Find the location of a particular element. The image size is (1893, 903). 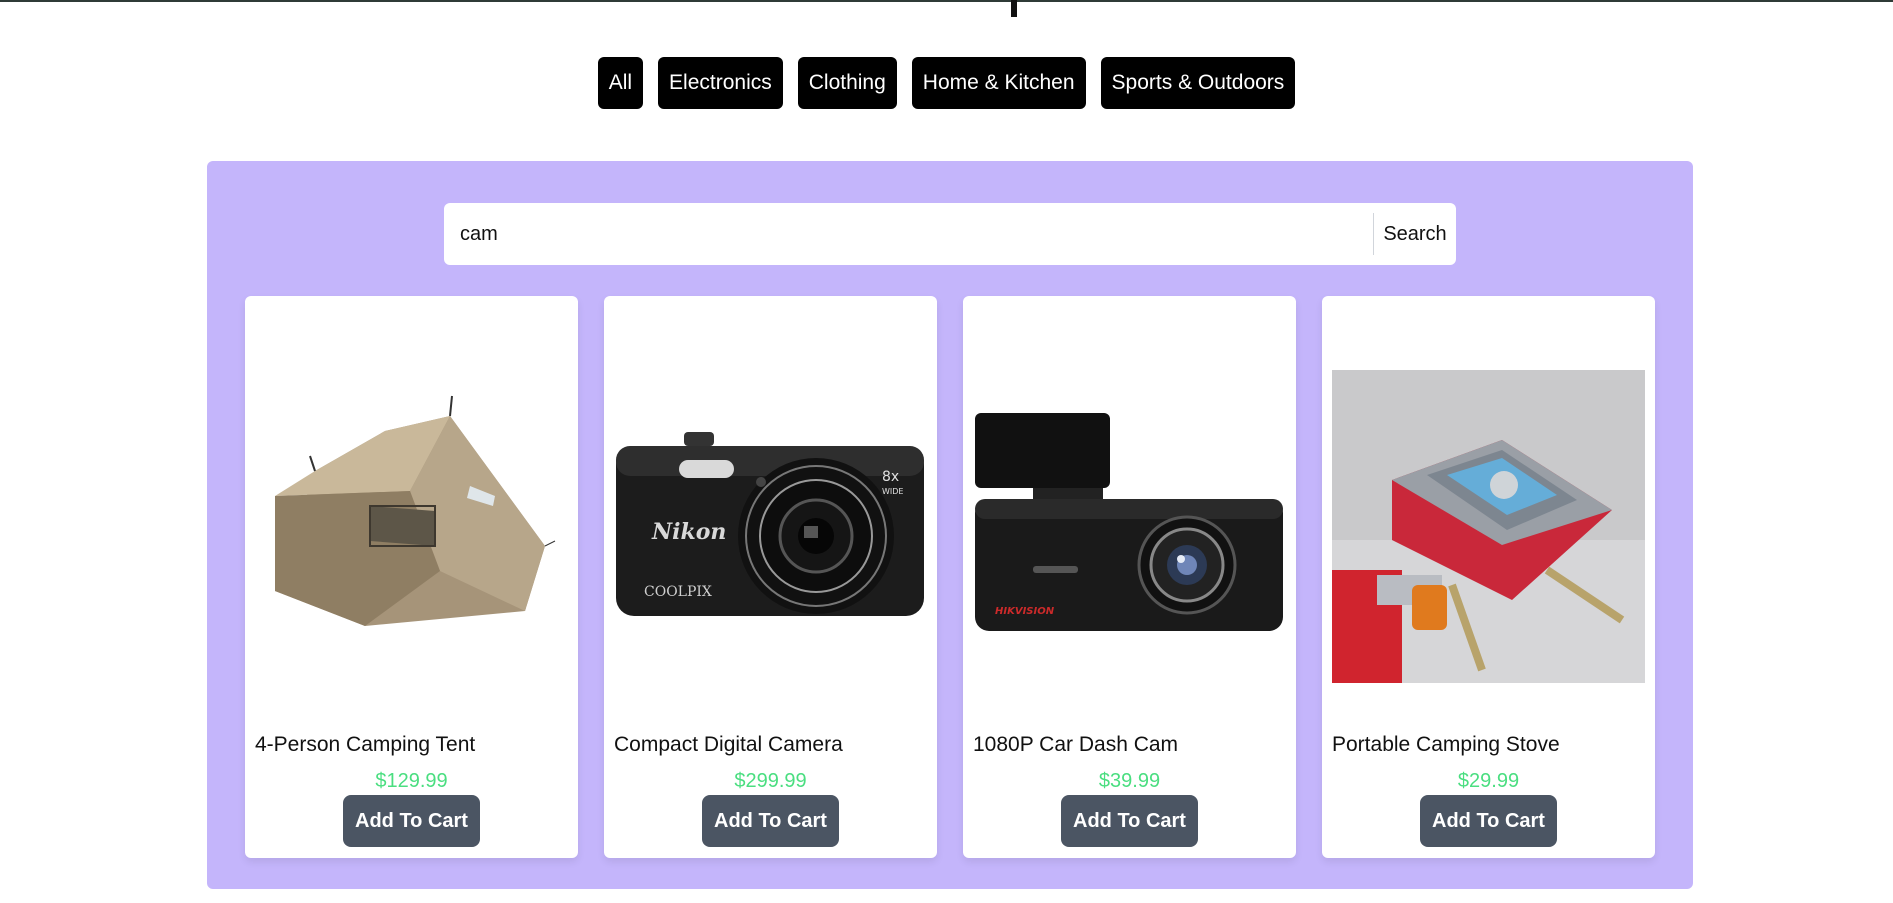

header-fragment is located at coordinates (1014, 8).